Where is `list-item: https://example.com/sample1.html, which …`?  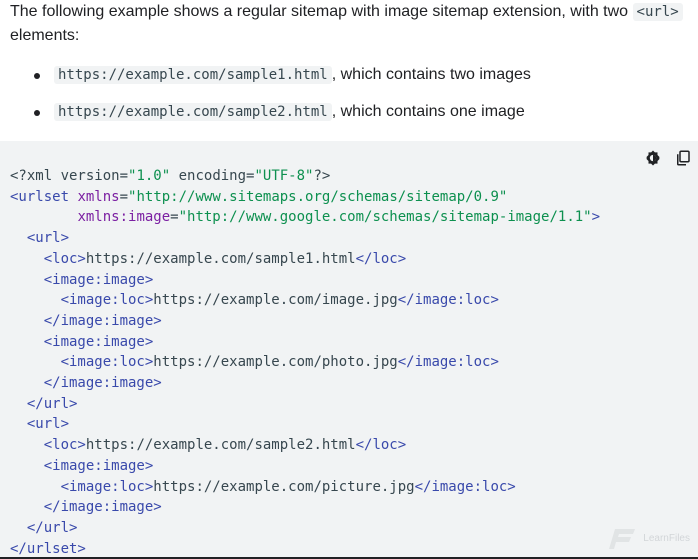 list-item: https://example.com/sample1.html, which … is located at coordinates (350, 75).